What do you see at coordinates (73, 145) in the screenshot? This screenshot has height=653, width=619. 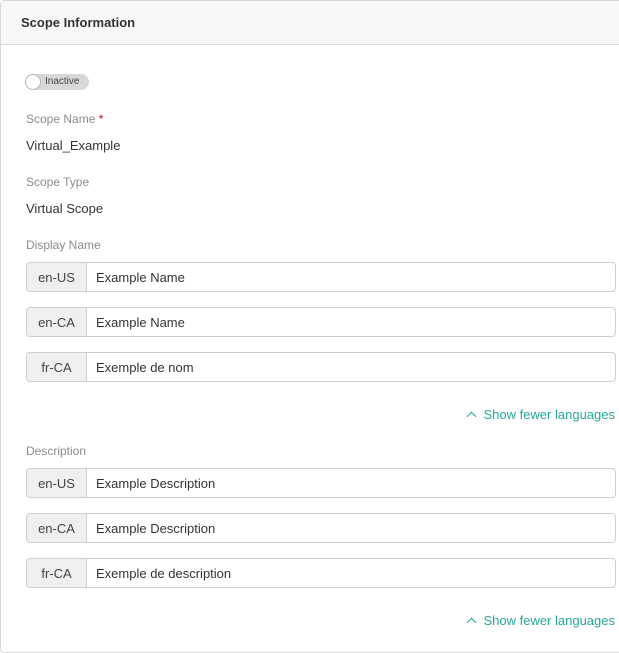 I see `scope-name-value: Virtual_Example` at bounding box center [73, 145].